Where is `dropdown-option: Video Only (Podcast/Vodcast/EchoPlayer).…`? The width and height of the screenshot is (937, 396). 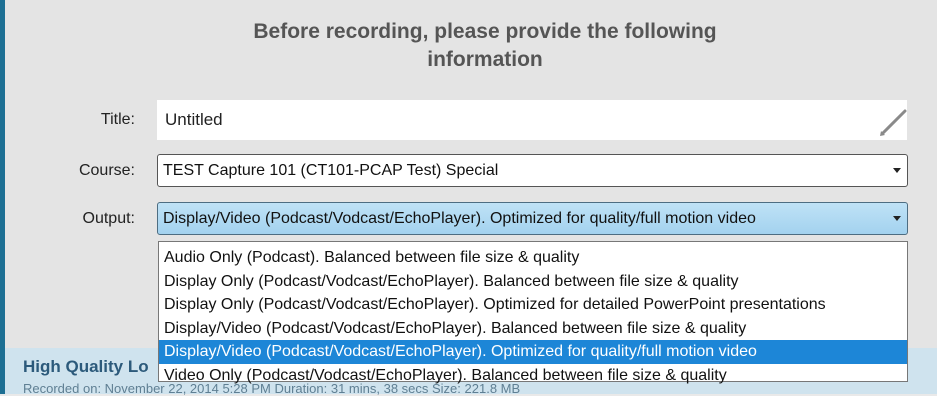
dropdown-option: Video Only (Podcast/Vodcast/EchoPlayer).… is located at coordinates (533, 376).